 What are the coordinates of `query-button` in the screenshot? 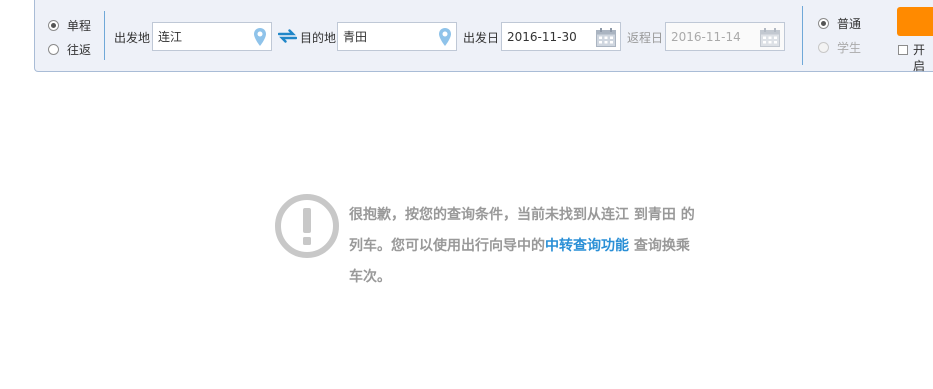 It's located at (915, 21).